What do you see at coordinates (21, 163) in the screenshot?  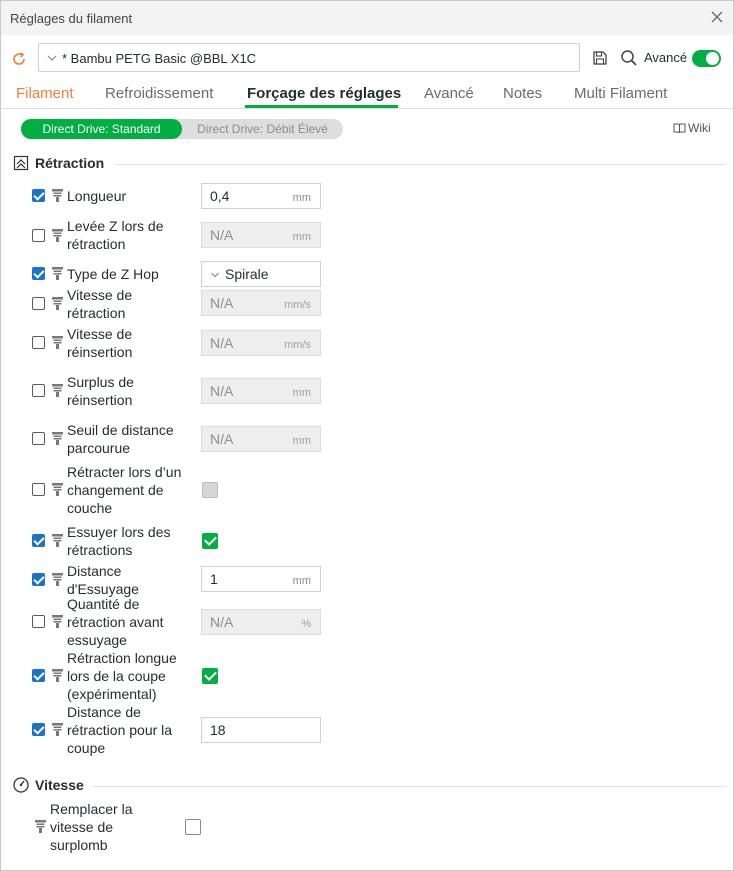 I see `retraction-icon` at bounding box center [21, 163].